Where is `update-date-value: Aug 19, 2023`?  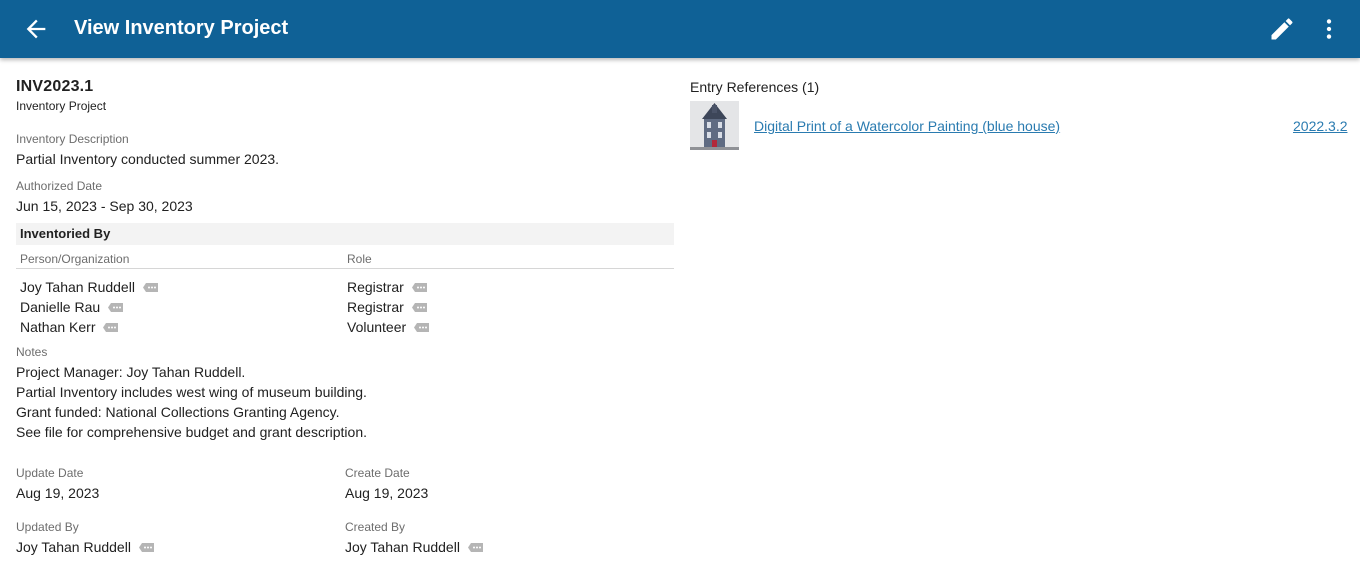
update-date-value: Aug 19, 2023 is located at coordinates (58, 493).